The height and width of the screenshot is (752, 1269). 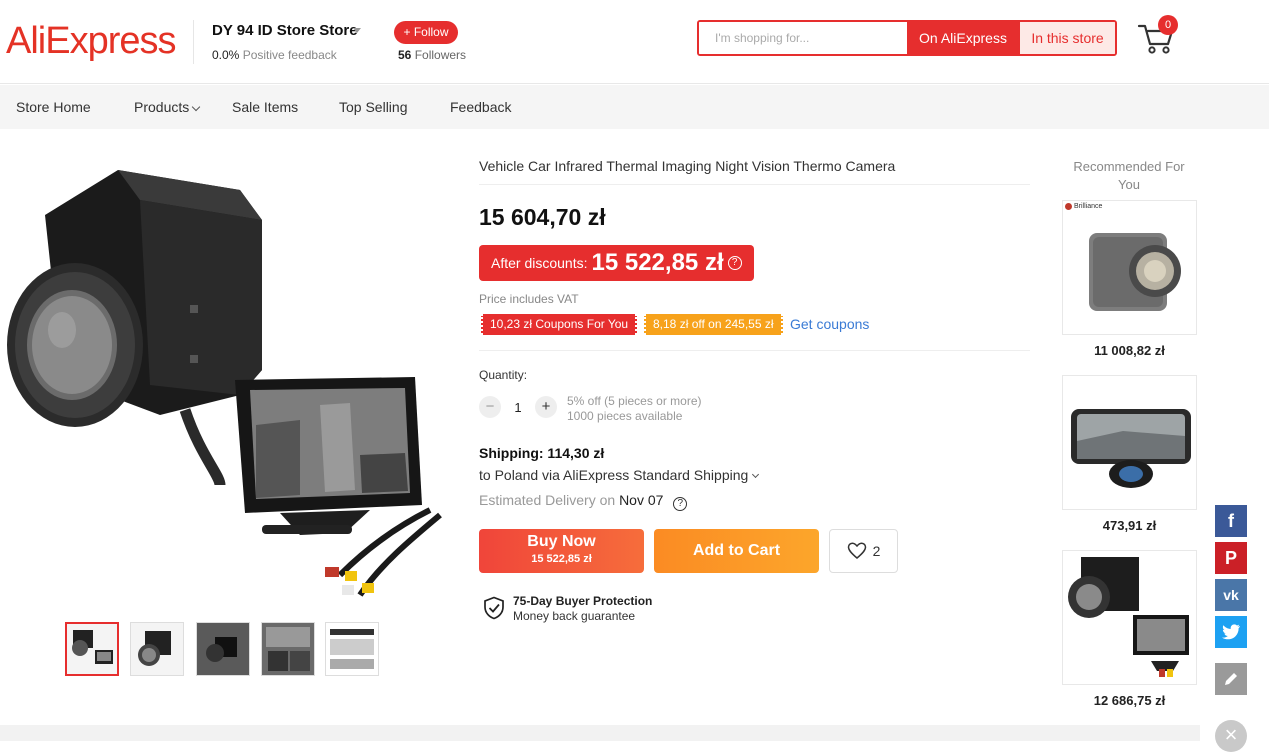 I want to click on shield-check-icon, so click(x=494, y=608).